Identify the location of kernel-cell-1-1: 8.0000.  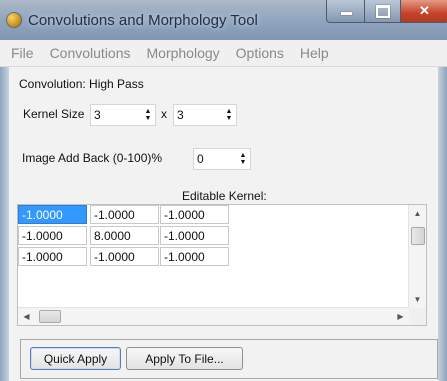
(124, 235).